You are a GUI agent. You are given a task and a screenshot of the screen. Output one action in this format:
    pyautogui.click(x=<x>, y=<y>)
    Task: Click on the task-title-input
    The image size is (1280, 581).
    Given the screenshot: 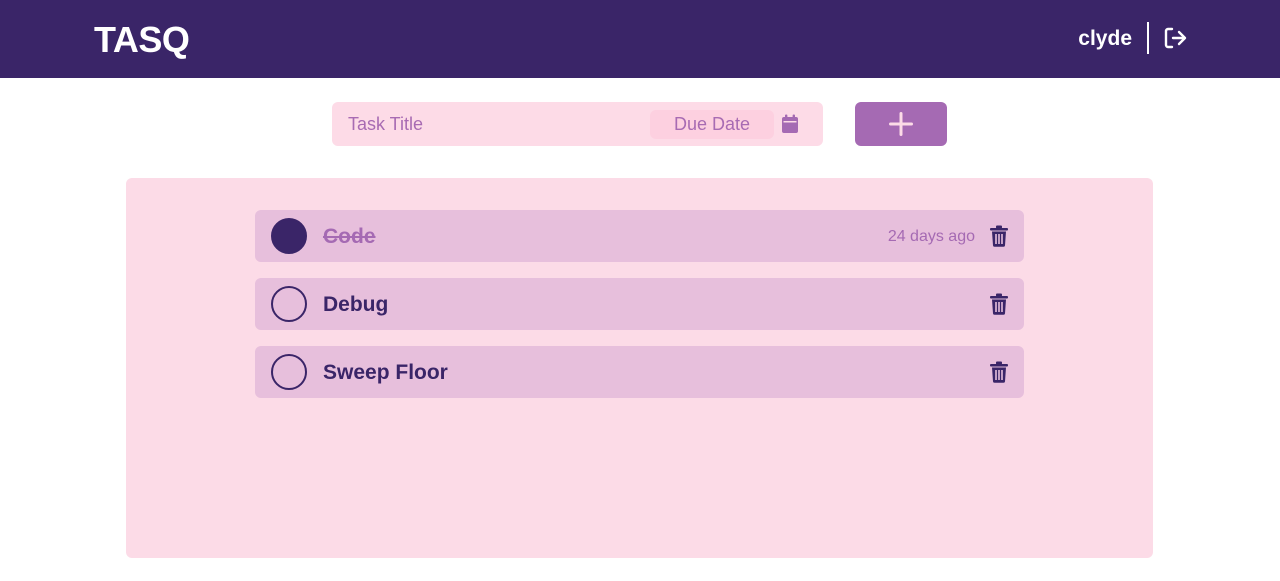 What is the action you would take?
    pyautogui.click(x=487, y=124)
    